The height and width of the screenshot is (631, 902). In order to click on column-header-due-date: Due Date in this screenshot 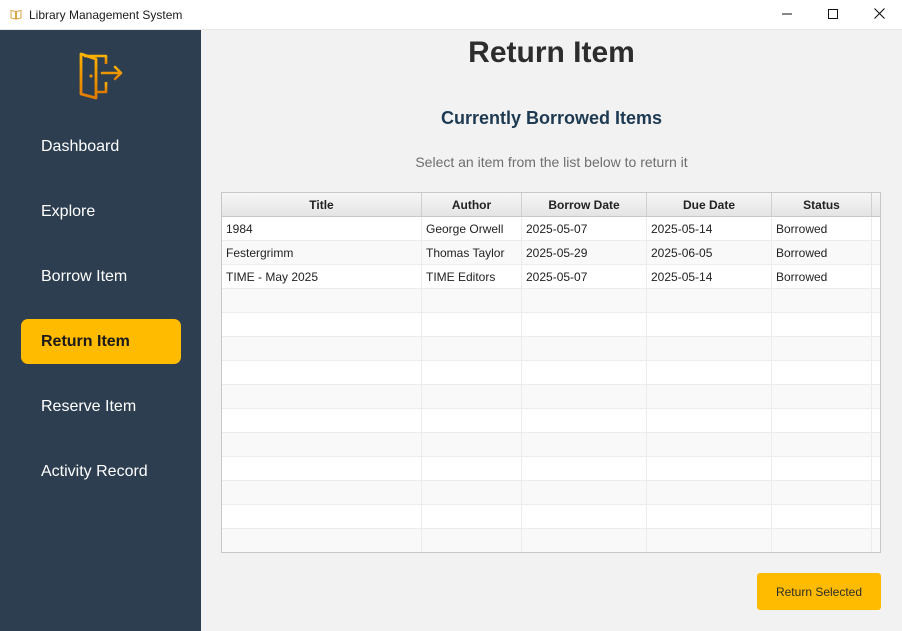, I will do `click(709, 204)`.